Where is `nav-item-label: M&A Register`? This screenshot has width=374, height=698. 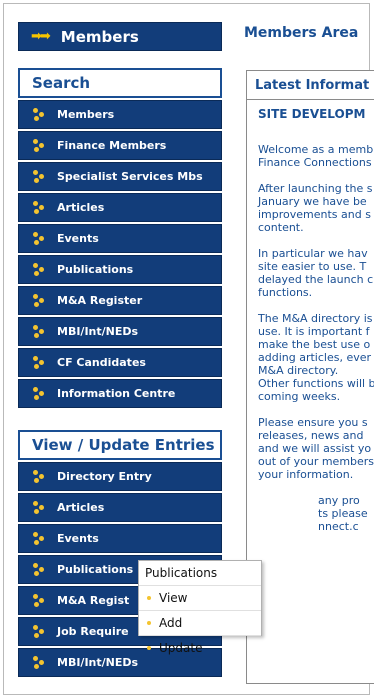
nav-item-label: M&A Register is located at coordinates (100, 300).